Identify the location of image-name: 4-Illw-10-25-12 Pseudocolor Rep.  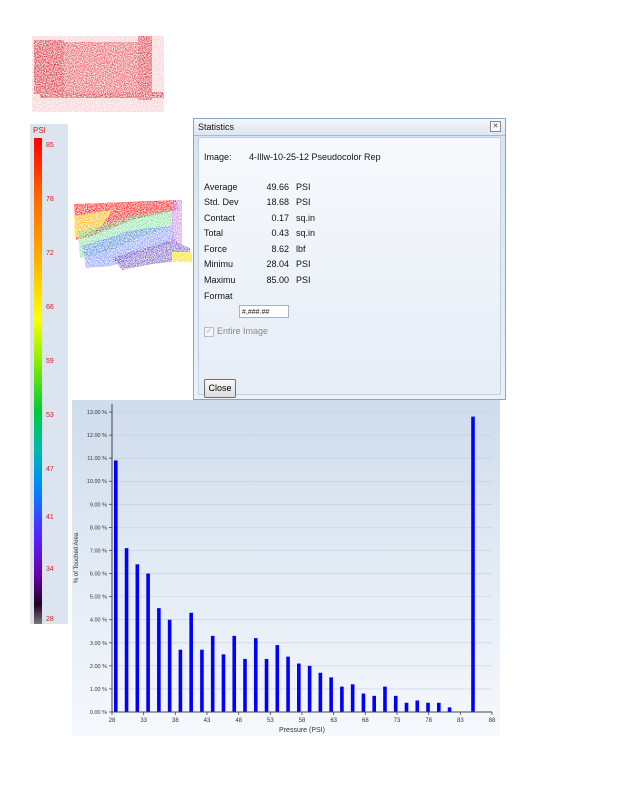
(315, 157).